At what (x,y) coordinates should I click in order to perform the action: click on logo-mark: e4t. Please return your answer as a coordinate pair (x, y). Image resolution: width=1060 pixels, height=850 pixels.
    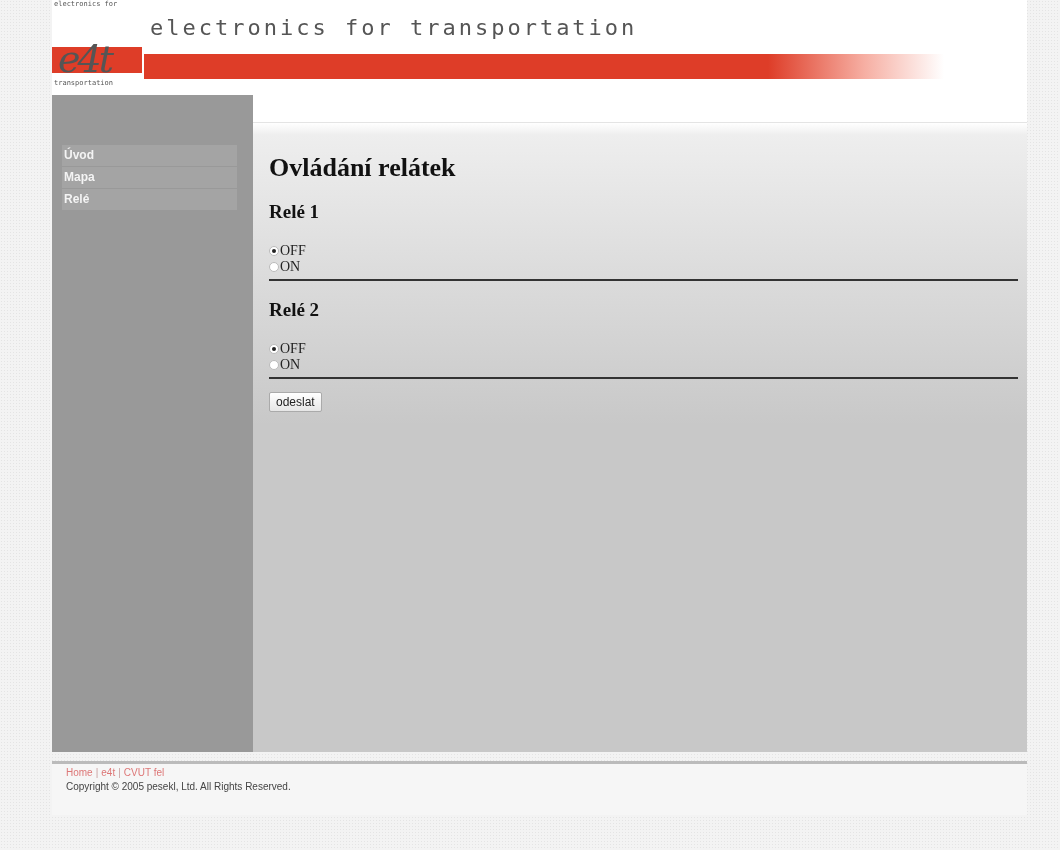
    Looking at the image, I should click on (84, 59).